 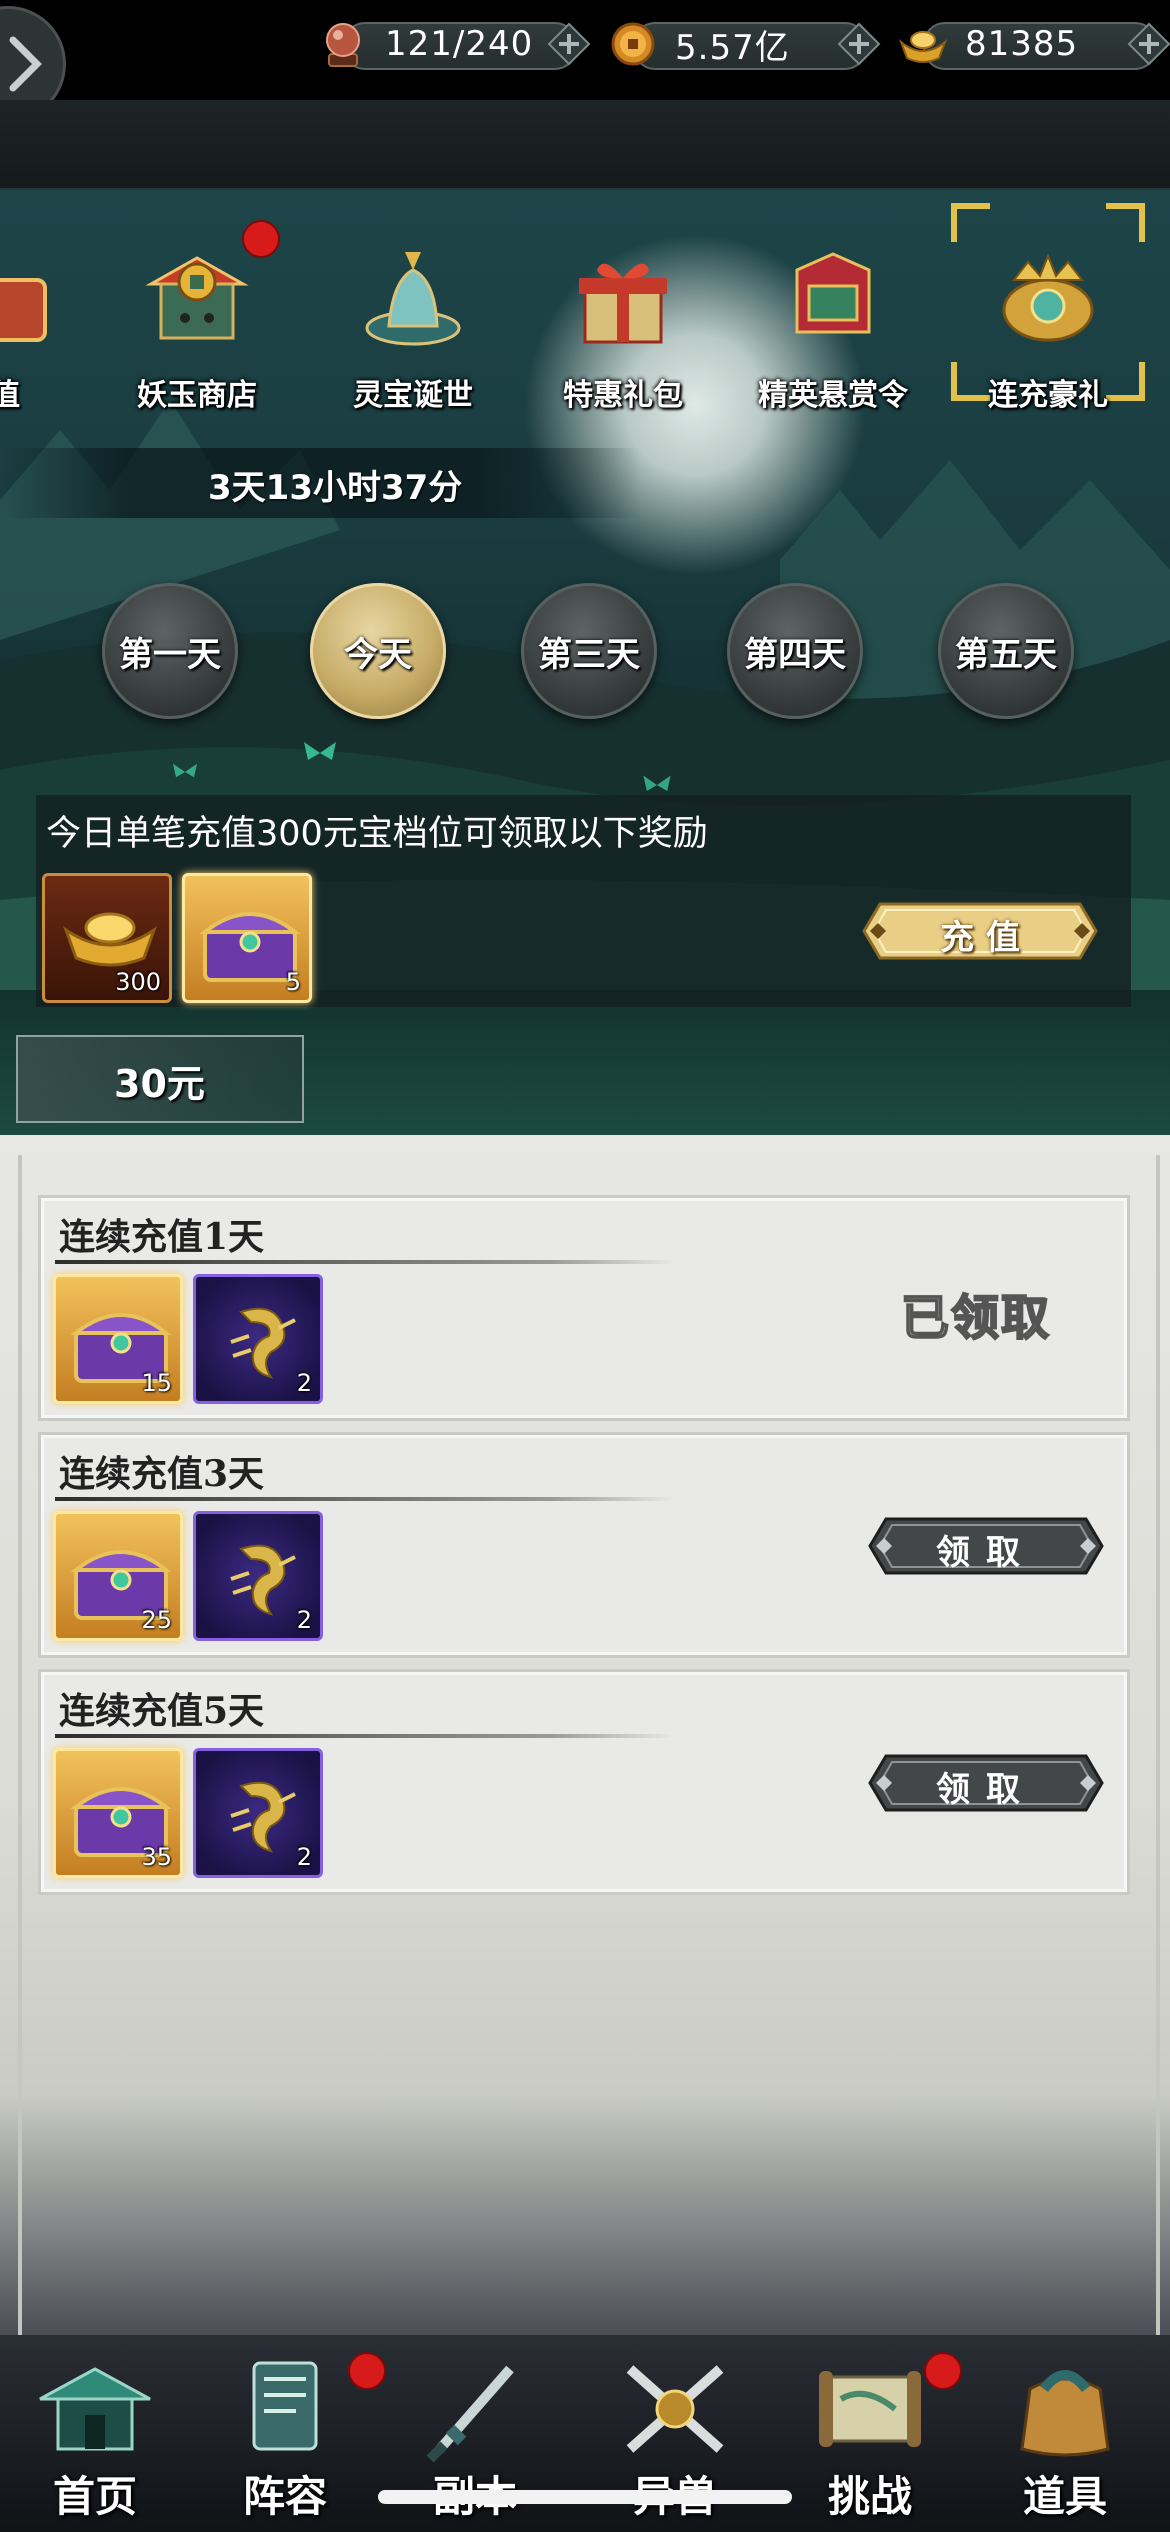 I want to click on nav-label: 挑战, so click(x=869, y=2496).